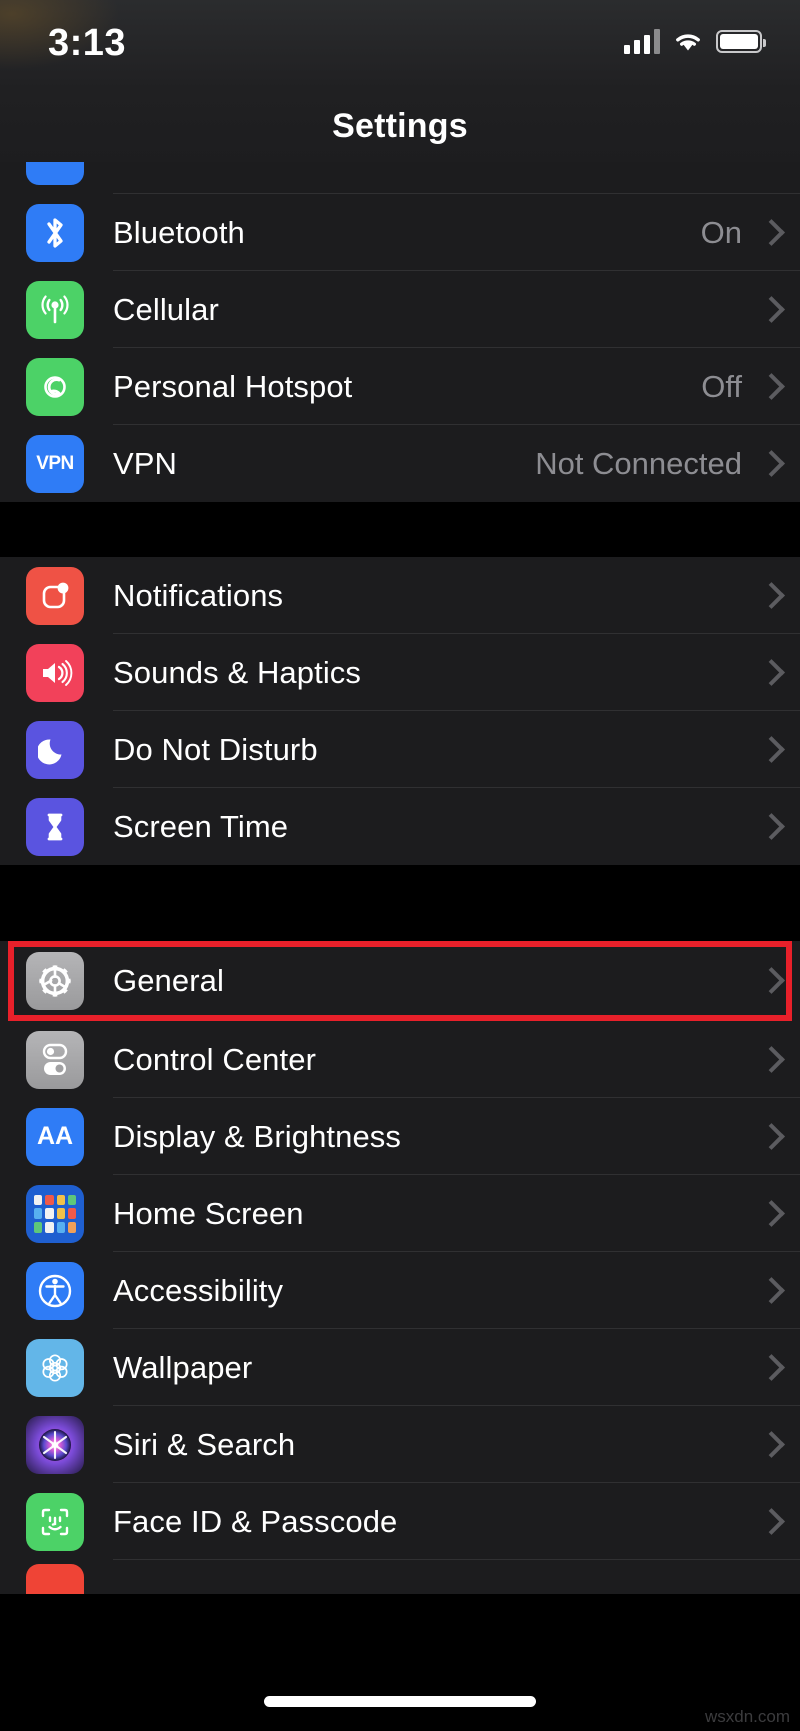 The image size is (800, 1731). Describe the element at coordinates (257, 1136) in the screenshot. I see `settings-row-label: Display & Brightness` at that location.